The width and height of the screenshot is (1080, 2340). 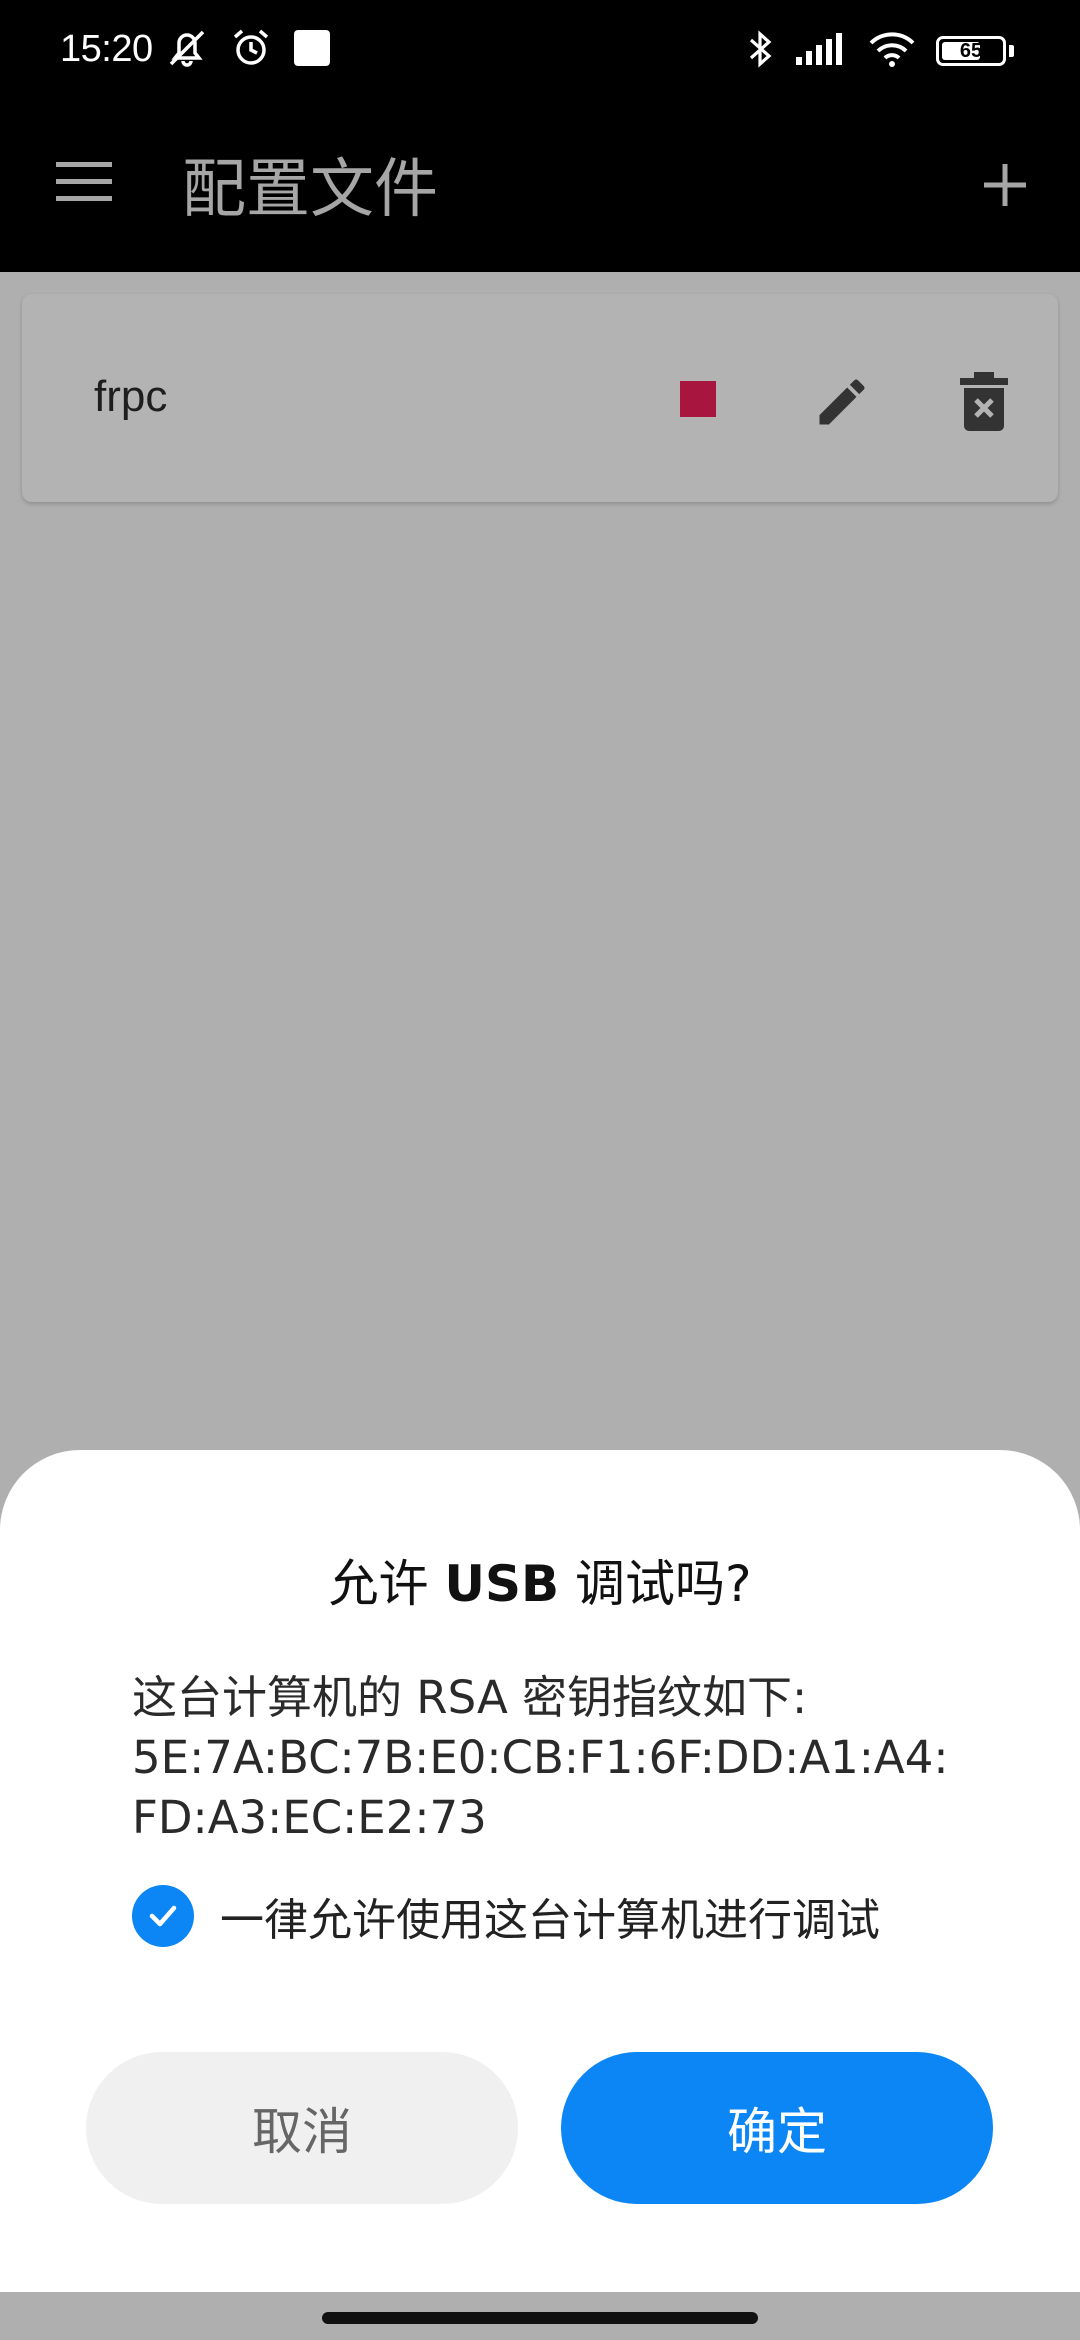 I want to click on message-line: FD:A3:EC:E2:73, so click(x=309, y=1817).